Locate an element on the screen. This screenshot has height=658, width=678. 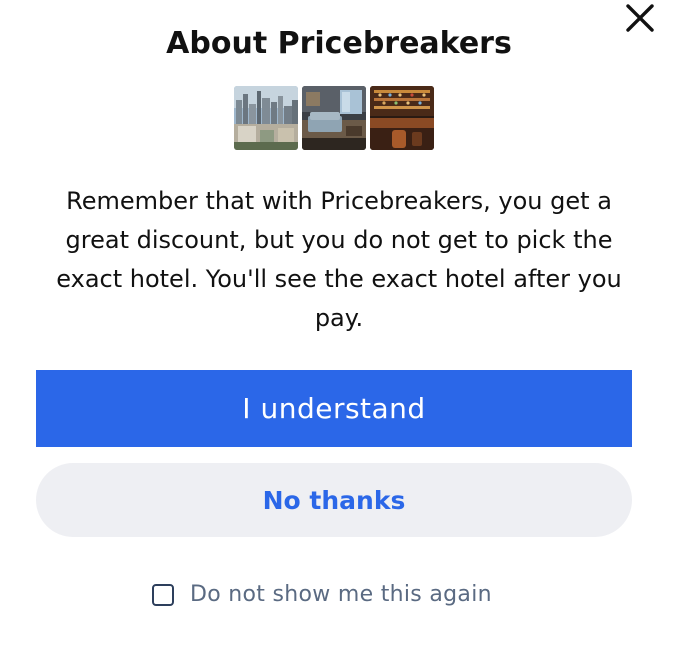
do-not-show-again-option: Do not show me this again is located at coordinates (322, 594).